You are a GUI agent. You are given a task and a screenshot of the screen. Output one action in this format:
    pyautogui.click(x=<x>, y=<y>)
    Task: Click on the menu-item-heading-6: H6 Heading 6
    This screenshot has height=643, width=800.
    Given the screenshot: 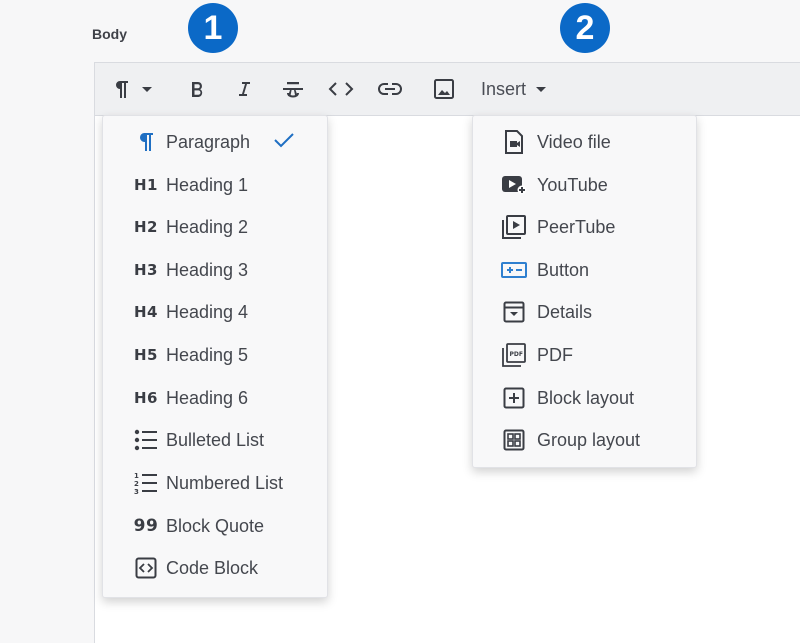 What is the action you would take?
    pyautogui.click(x=215, y=398)
    